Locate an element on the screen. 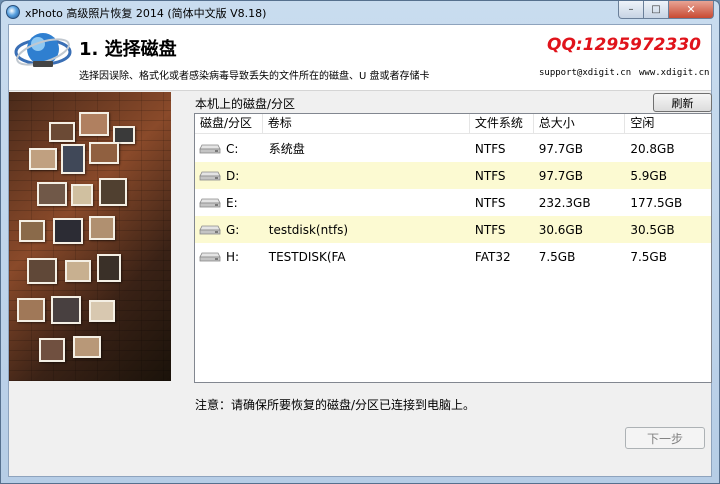  connection-notice: 注意：请确保所要恢复的磁盘/分区已连接到电脑上。 is located at coordinates (335, 405).